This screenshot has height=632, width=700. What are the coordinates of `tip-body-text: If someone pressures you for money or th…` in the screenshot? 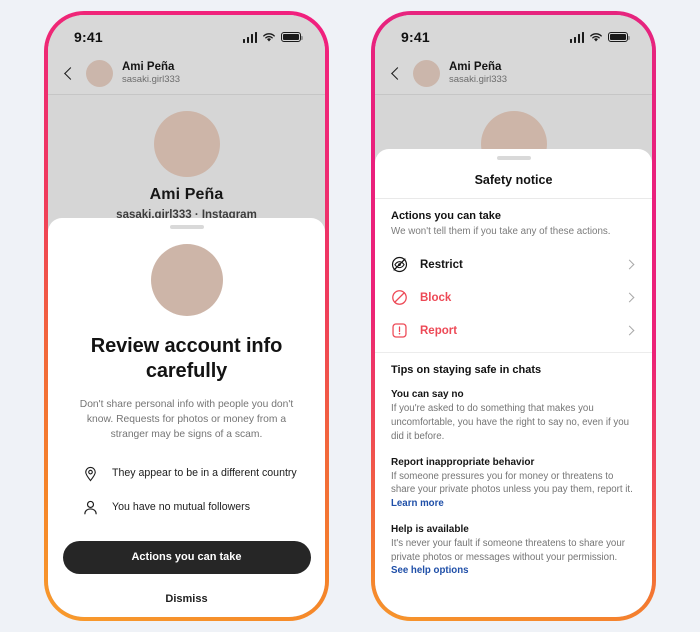 It's located at (512, 483).